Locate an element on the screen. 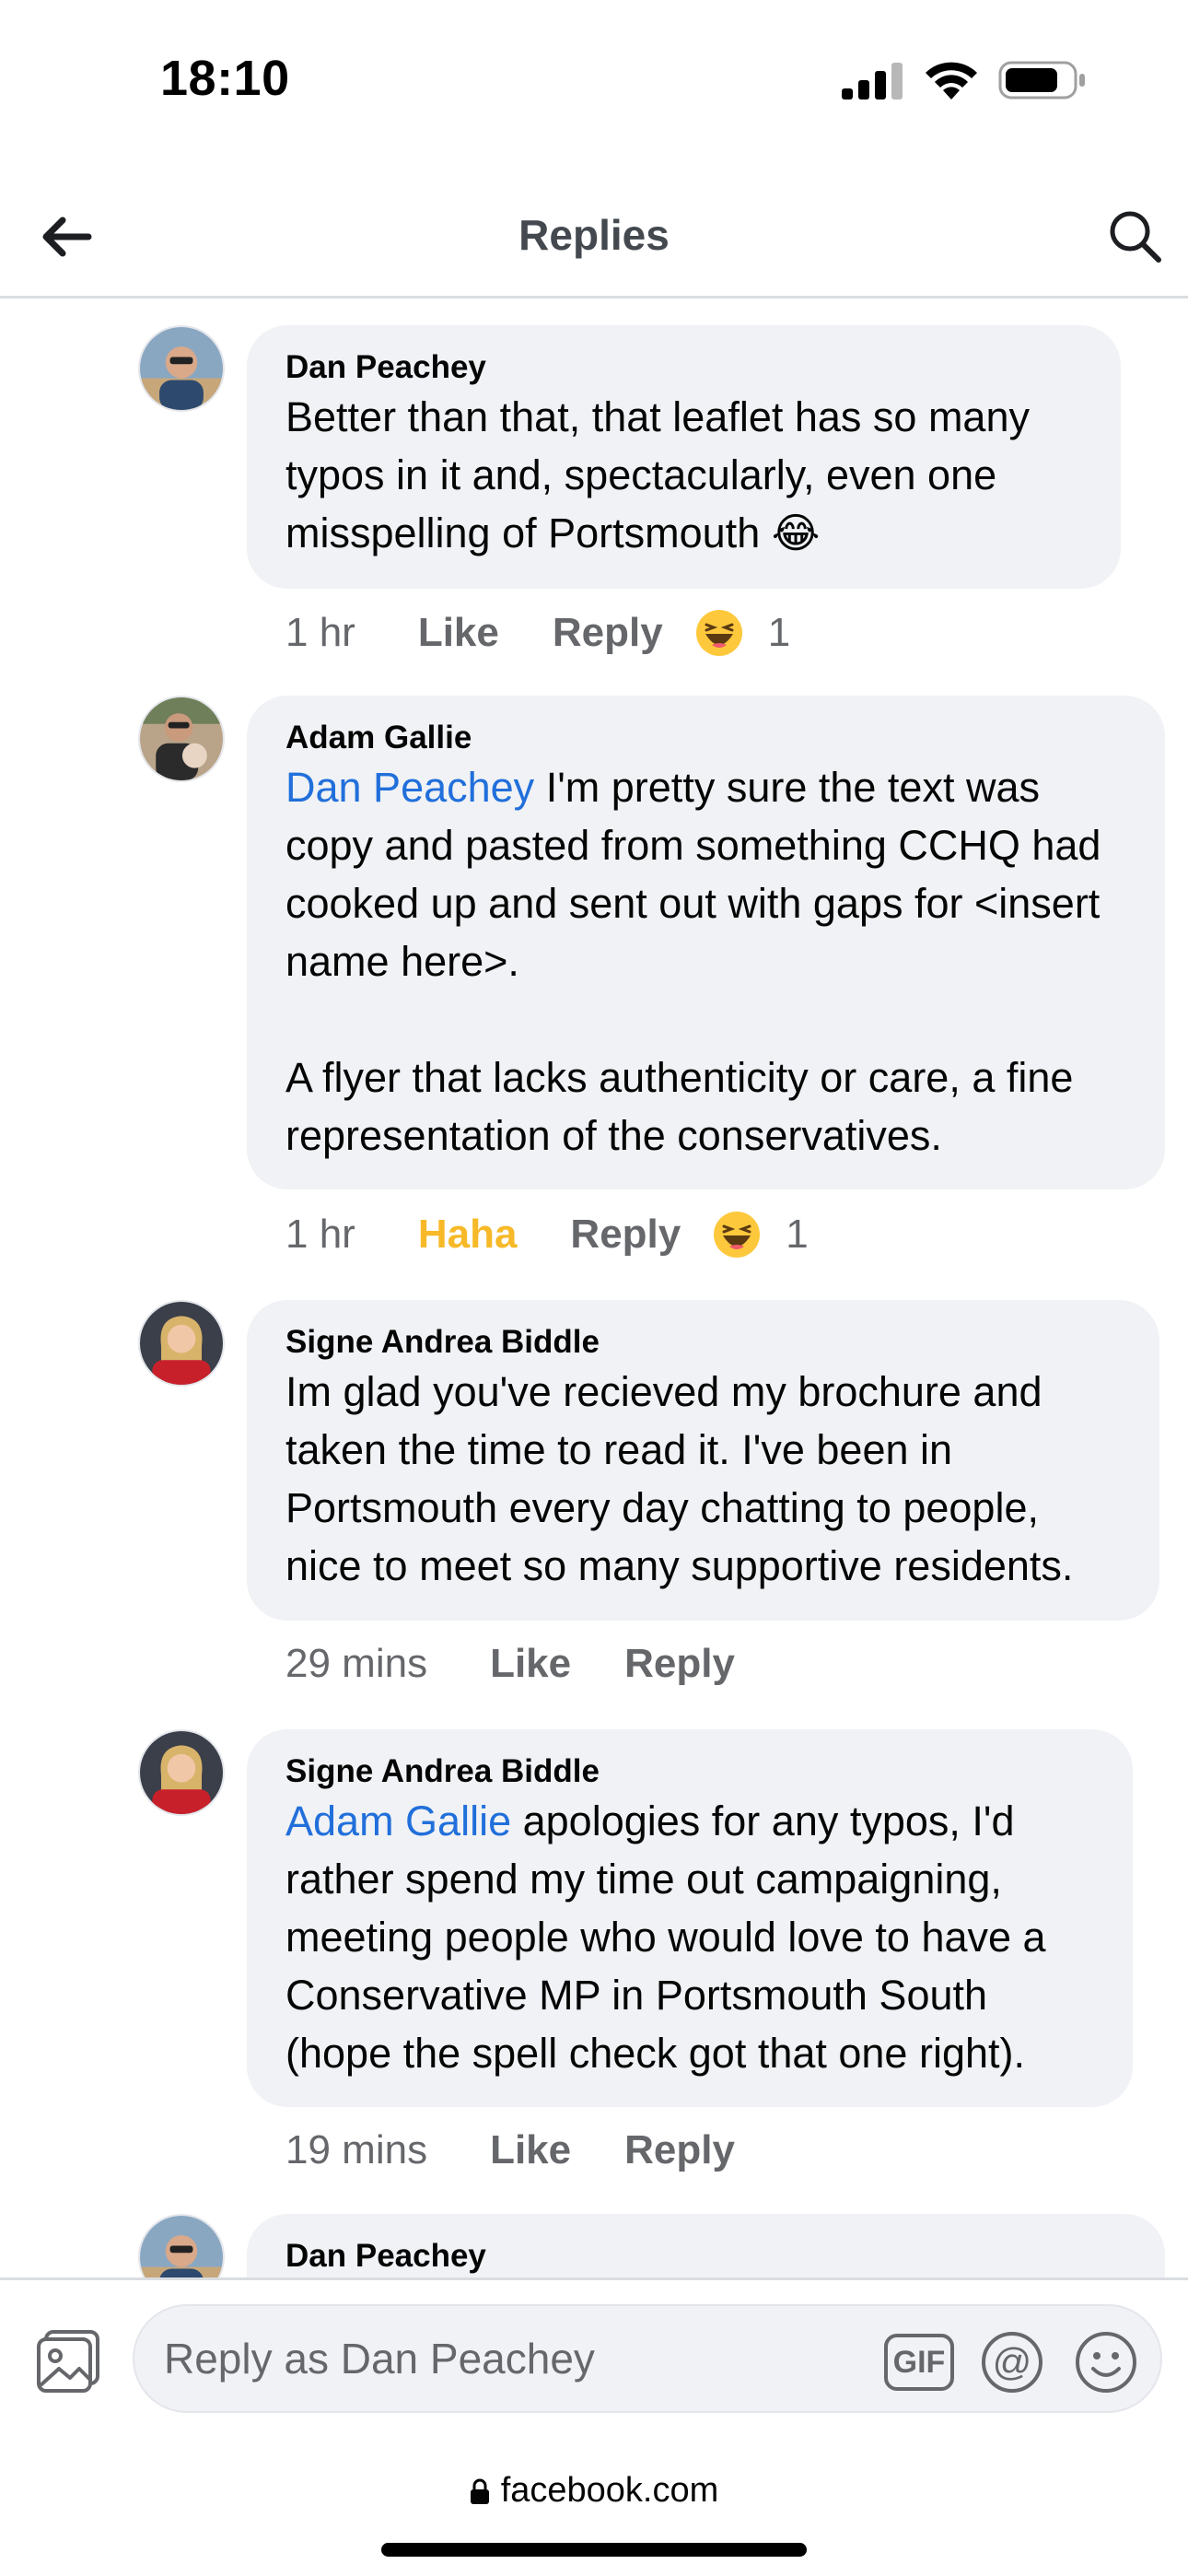  photo-attach-icon is located at coordinates (68, 2361).